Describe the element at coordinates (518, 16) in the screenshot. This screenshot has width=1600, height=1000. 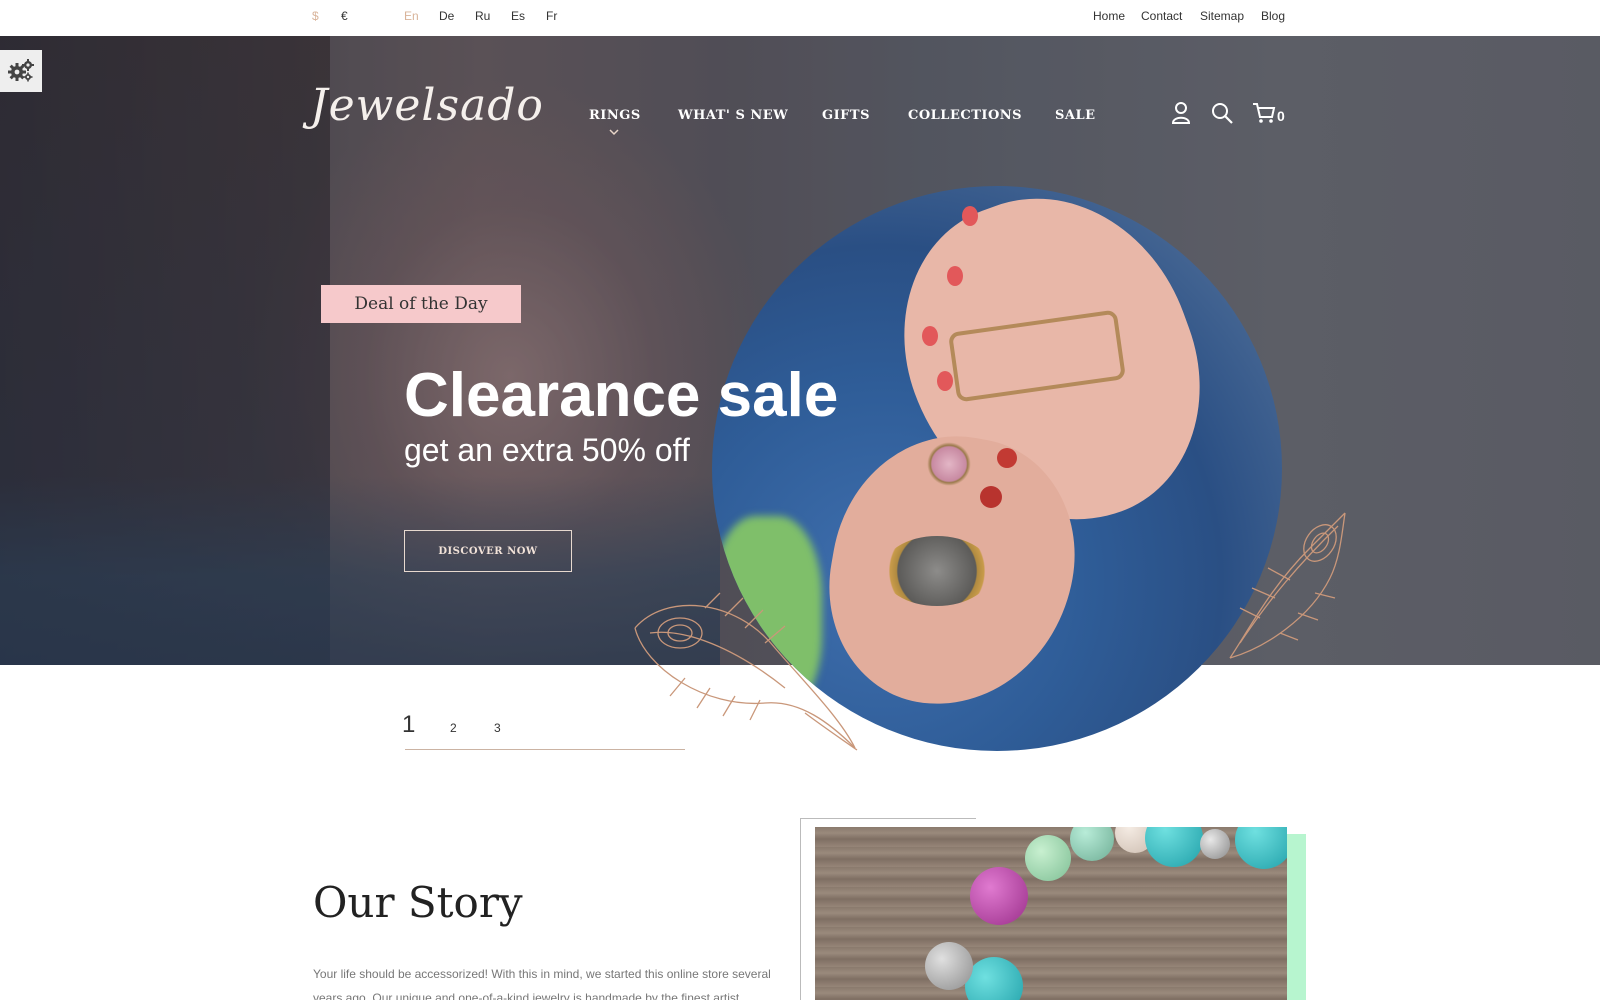
I see `lang-es: Es` at that location.